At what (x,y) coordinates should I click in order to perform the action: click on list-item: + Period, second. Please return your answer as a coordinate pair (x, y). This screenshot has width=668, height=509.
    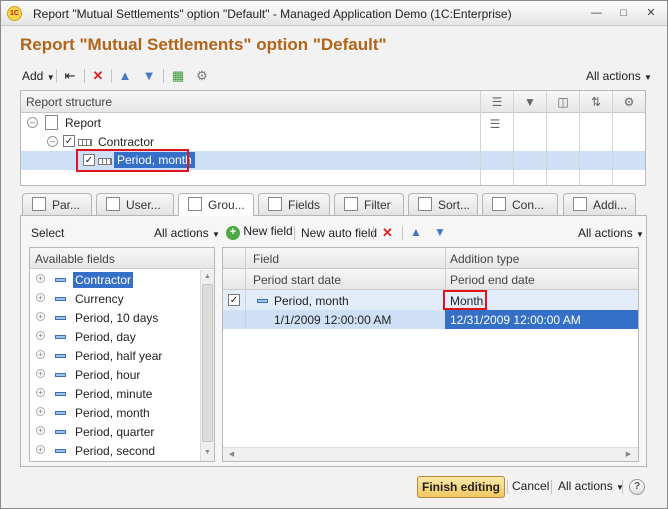
    Looking at the image, I should click on (115, 450).